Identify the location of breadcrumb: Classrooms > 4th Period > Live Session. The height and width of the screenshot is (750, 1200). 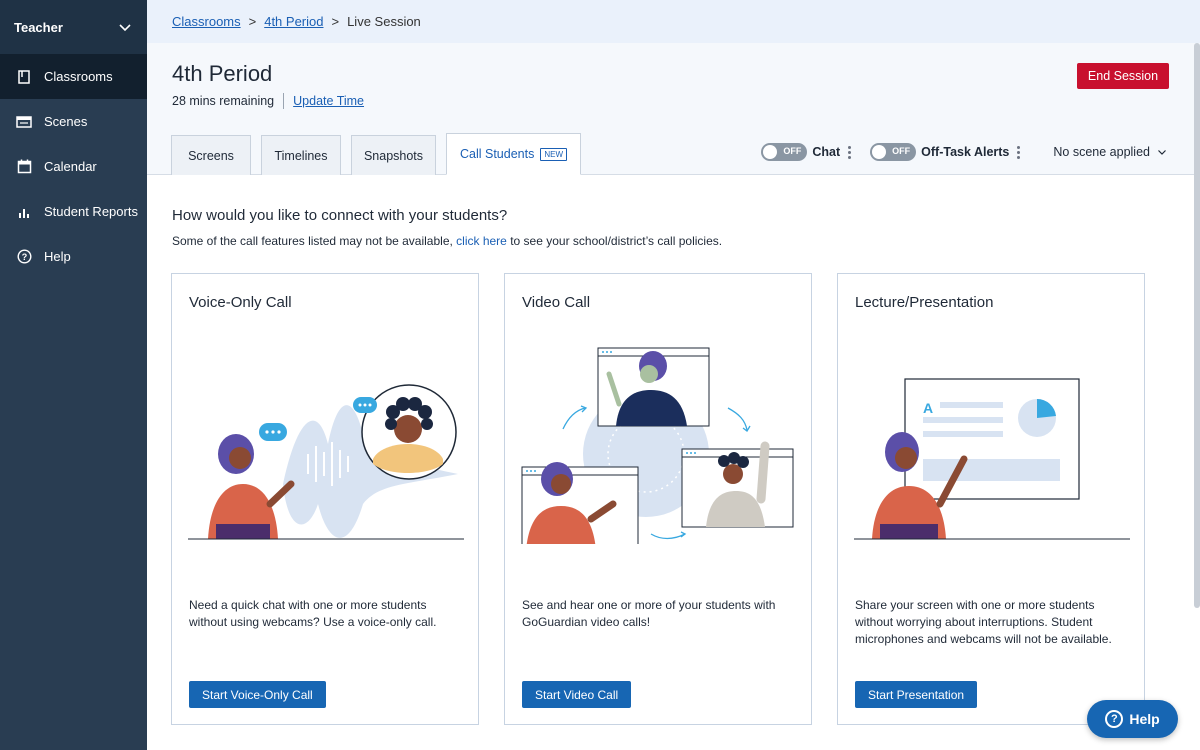
(673, 21).